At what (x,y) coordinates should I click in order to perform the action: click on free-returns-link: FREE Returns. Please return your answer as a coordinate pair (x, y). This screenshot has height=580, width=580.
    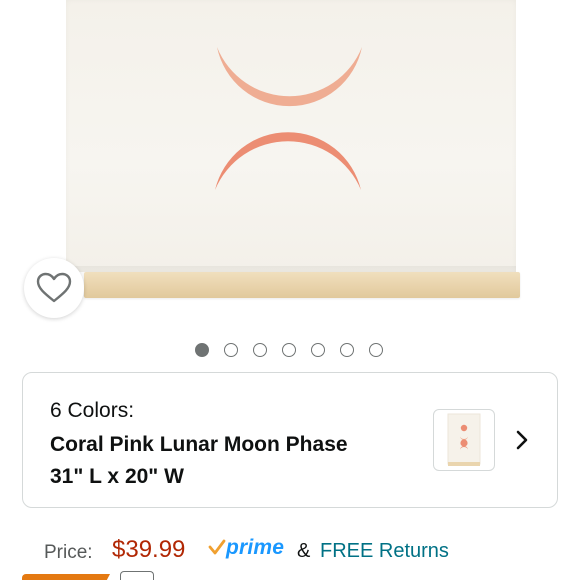
    Looking at the image, I should click on (384, 551).